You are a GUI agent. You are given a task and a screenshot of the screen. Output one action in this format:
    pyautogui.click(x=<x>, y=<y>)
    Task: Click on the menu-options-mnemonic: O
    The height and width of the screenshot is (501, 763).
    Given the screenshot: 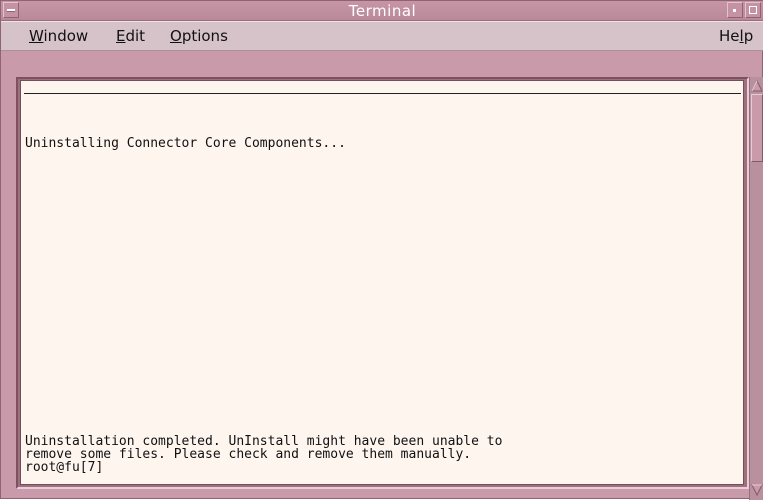 What is the action you would take?
    pyautogui.click(x=176, y=36)
    